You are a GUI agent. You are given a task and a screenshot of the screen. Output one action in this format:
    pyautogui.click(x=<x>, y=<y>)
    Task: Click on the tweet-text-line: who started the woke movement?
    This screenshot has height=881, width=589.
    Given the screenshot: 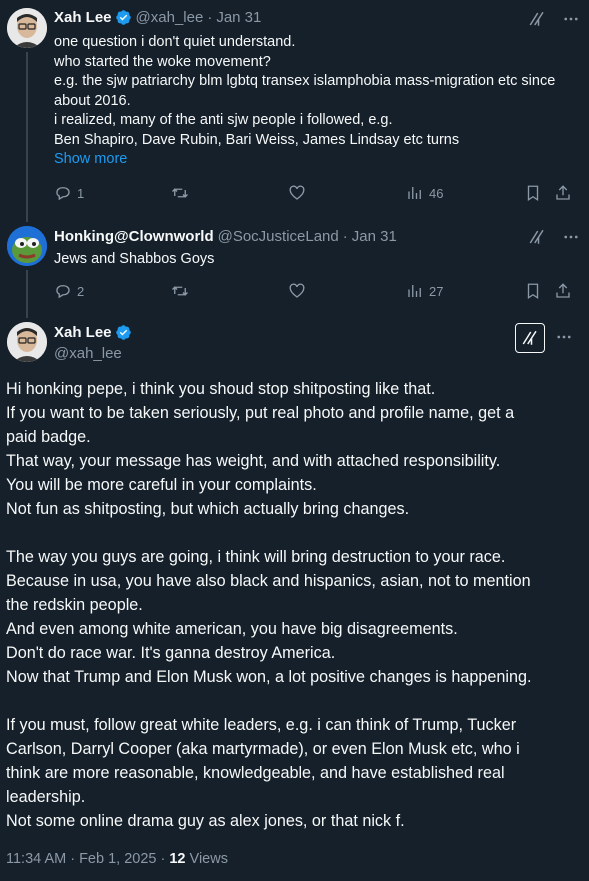 What is the action you would take?
    pyautogui.click(x=162, y=61)
    